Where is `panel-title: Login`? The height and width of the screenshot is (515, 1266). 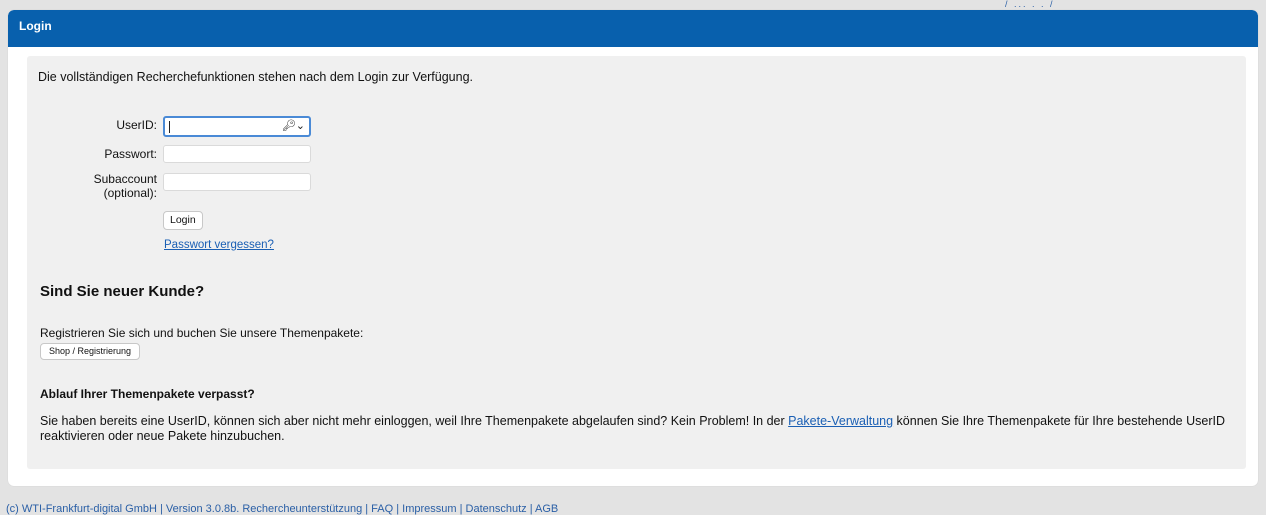 panel-title: Login is located at coordinates (35, 26).